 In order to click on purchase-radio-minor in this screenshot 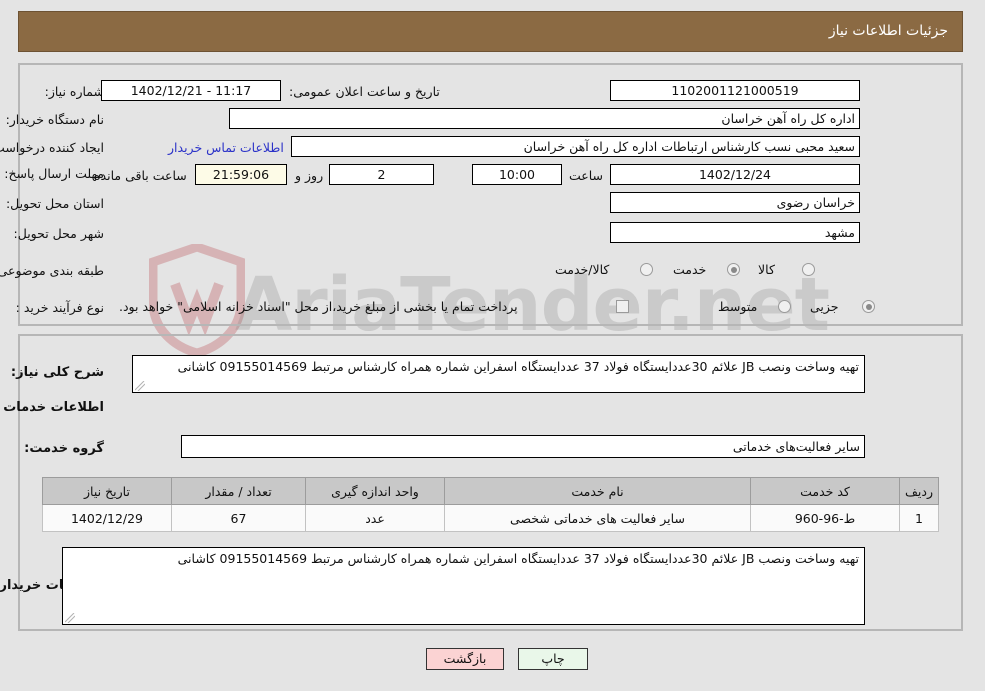, I will do `click(869, 306)`.